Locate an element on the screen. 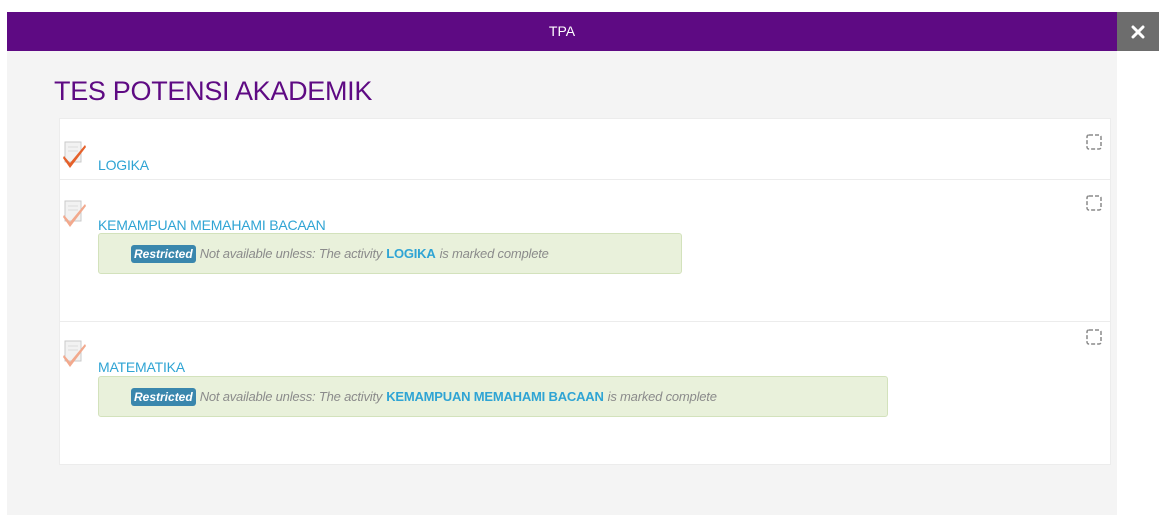 This screenshot has width=1159, height=515. page-title: TES POTENSI AKADEMIK is located at coordinates (213, 91).